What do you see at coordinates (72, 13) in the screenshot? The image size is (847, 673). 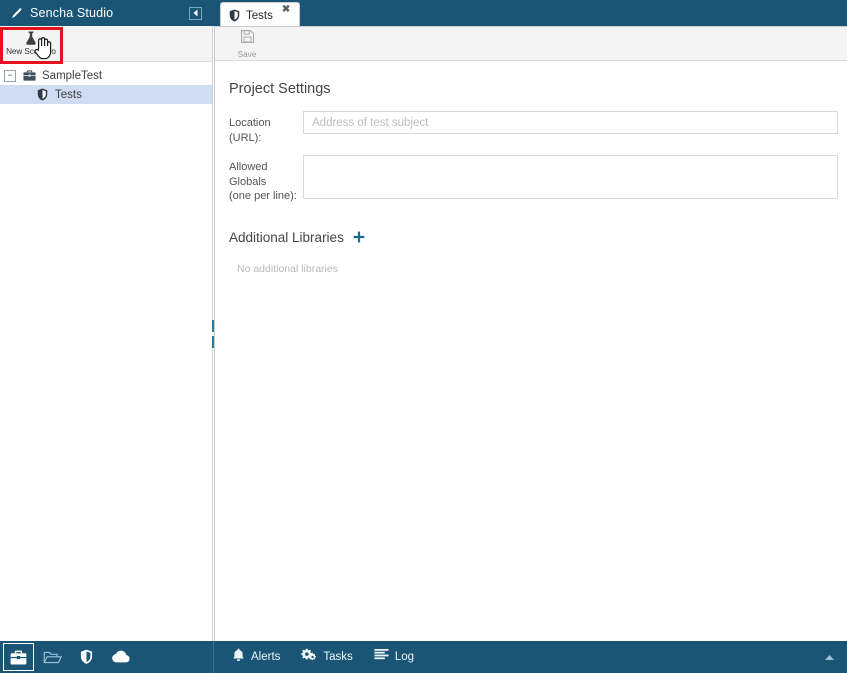 I see `app-title: Sencha Studio` at bounding box center [72, 13].